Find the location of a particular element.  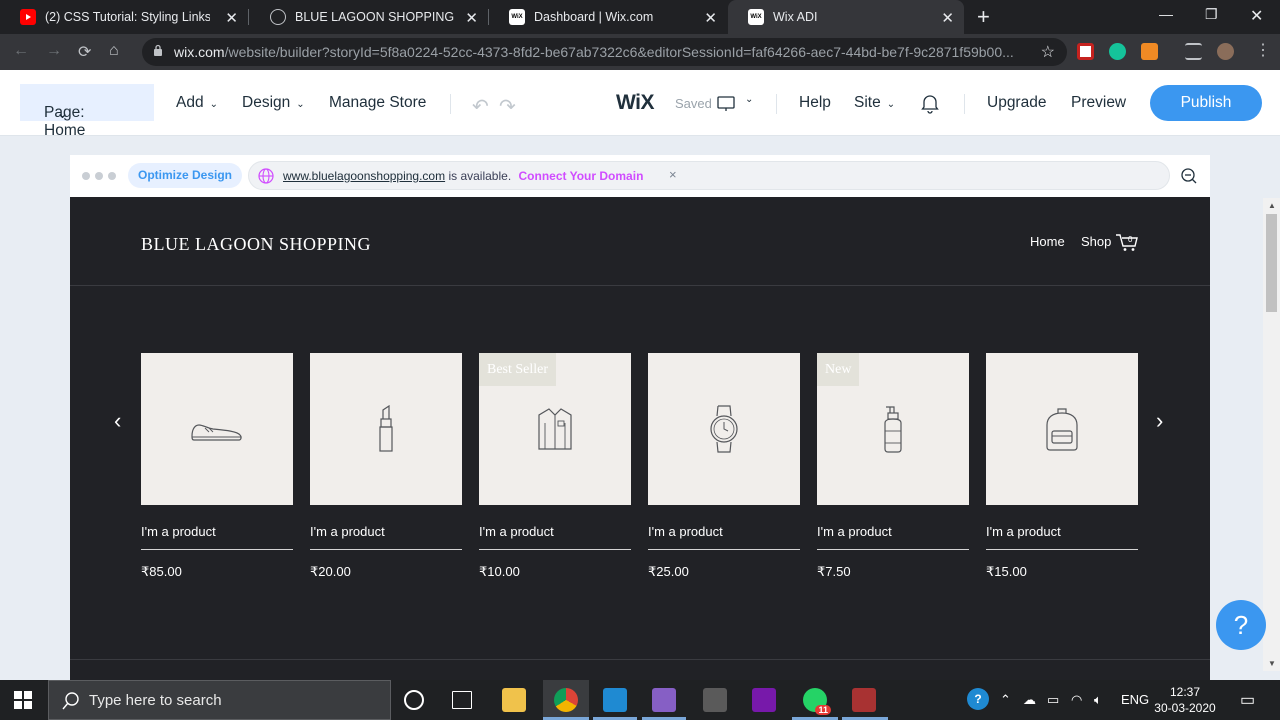

product-card: Best Seller I'm a product ₹10.00 is located at coordinates (555, 466).